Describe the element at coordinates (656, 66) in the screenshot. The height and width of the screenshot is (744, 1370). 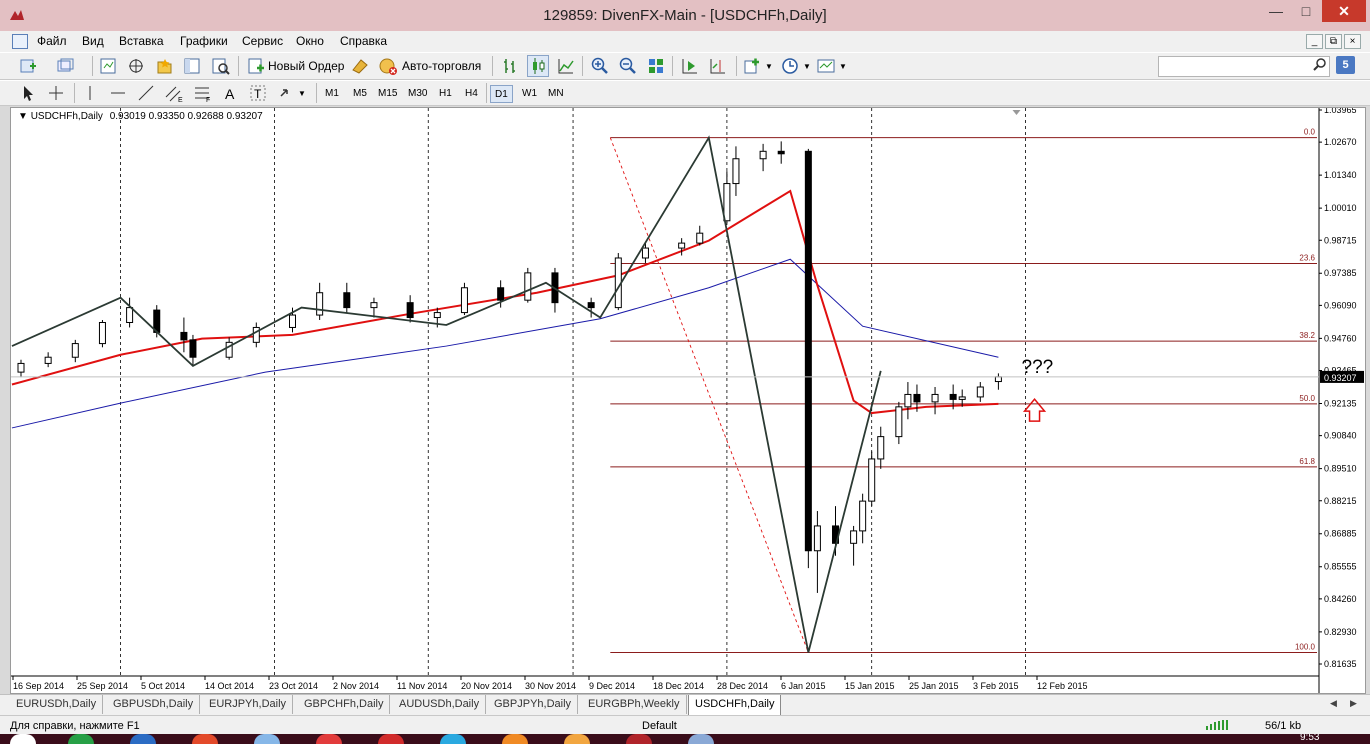
I see `tile-windows-icon` at that location.